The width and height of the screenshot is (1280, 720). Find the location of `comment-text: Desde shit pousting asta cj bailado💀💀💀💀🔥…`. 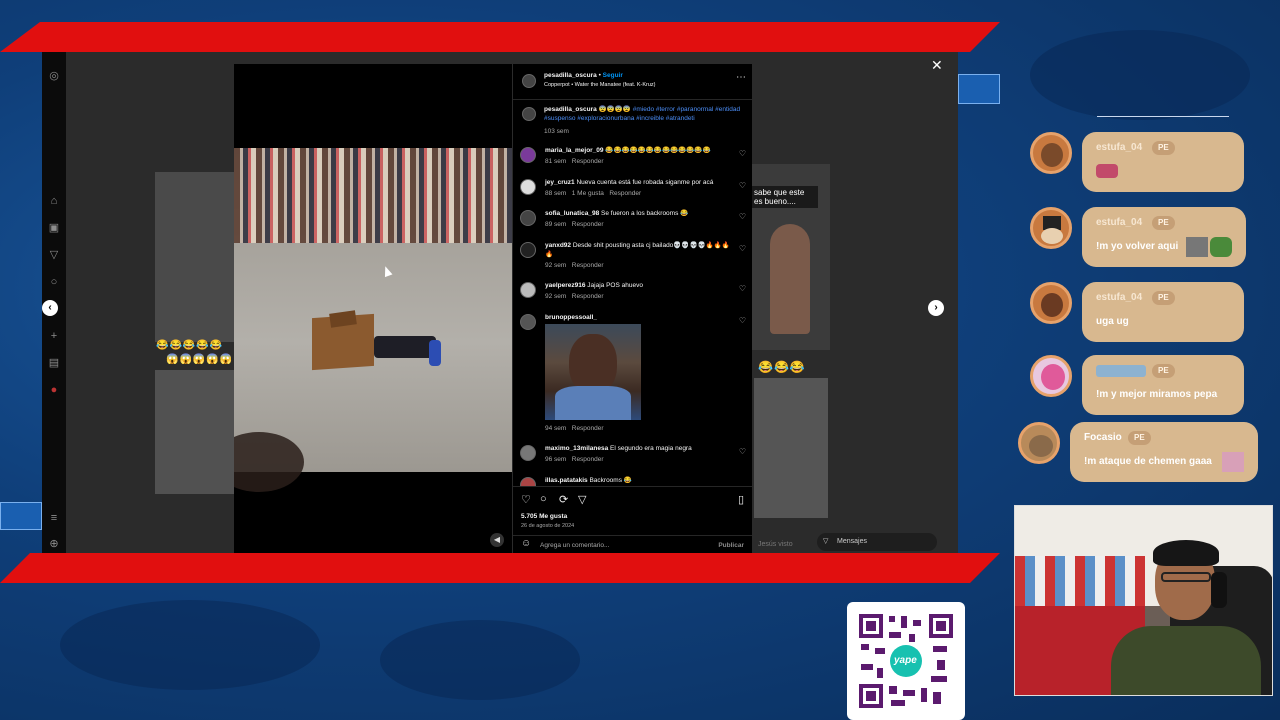

comment-text: Desde shit pousting asta cj bailado💀💀💀💀🔥… is located at coordinates (637, 250).